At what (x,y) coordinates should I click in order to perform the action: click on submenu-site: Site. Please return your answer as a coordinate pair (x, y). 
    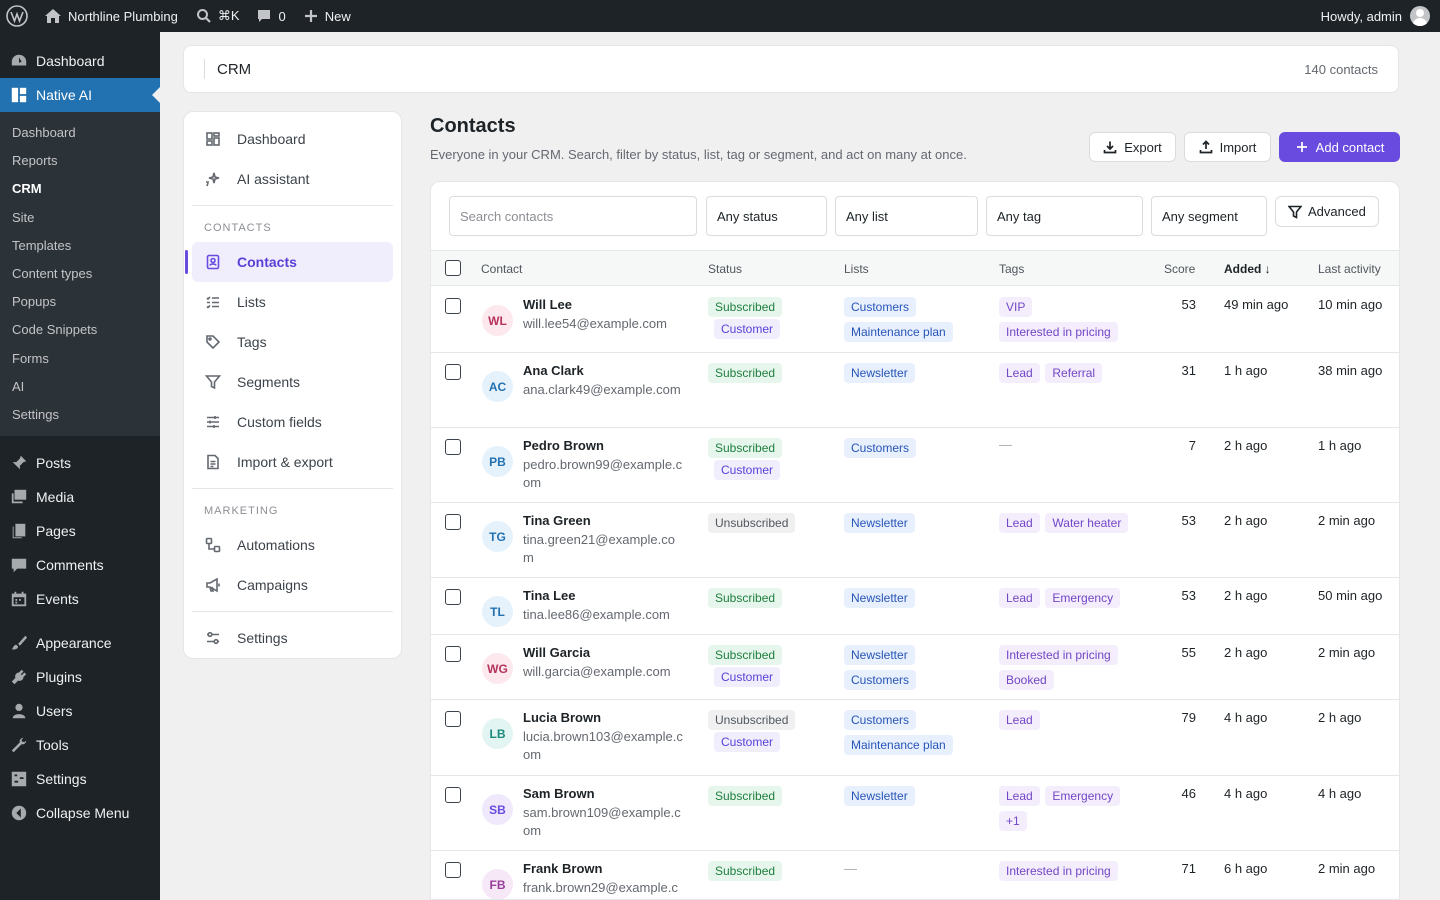
    Looking at the image, I should click on (80, 218).